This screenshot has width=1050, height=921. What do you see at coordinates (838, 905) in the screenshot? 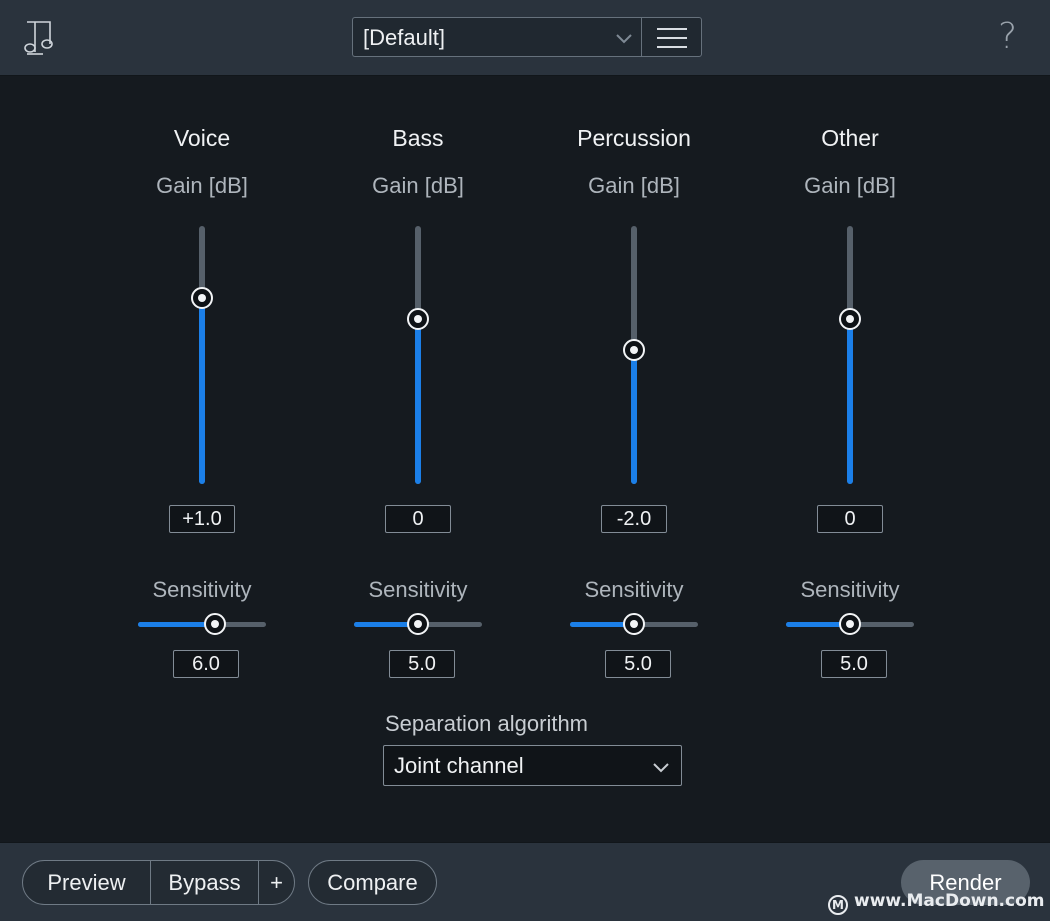
I see `watermark-logo-icon: M` at bounding box center [838, 905].